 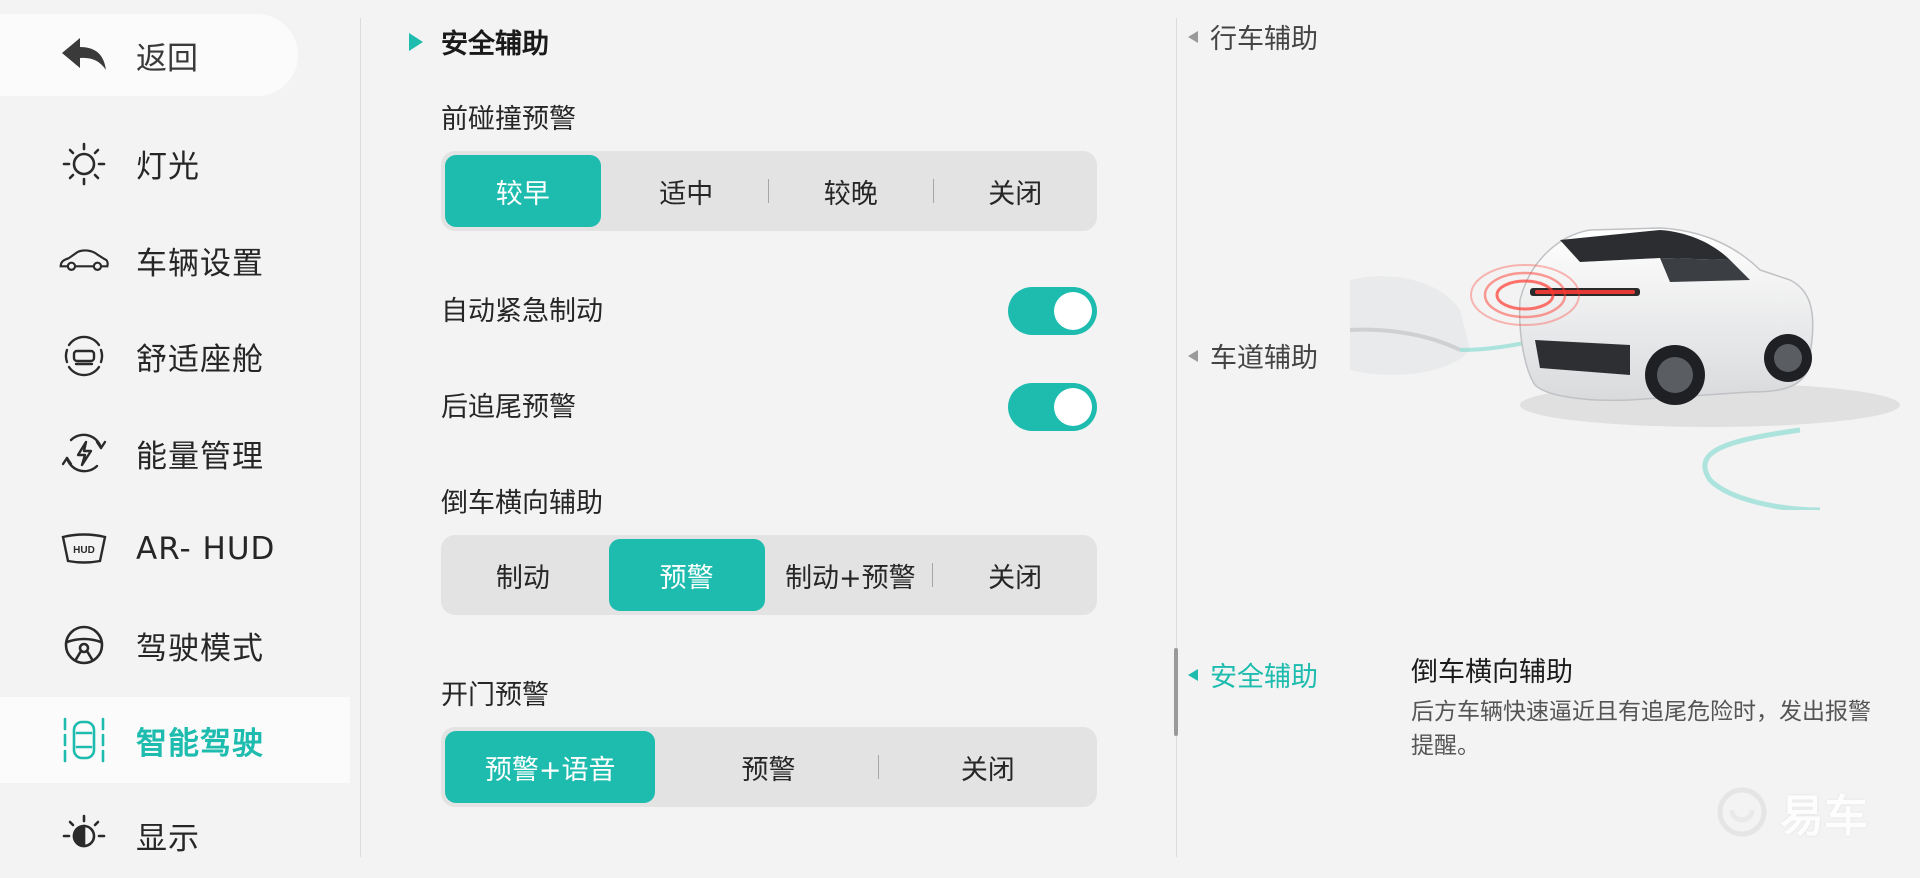 I want to click on watermark-logo: 易车, so click(x=1791, y=812).